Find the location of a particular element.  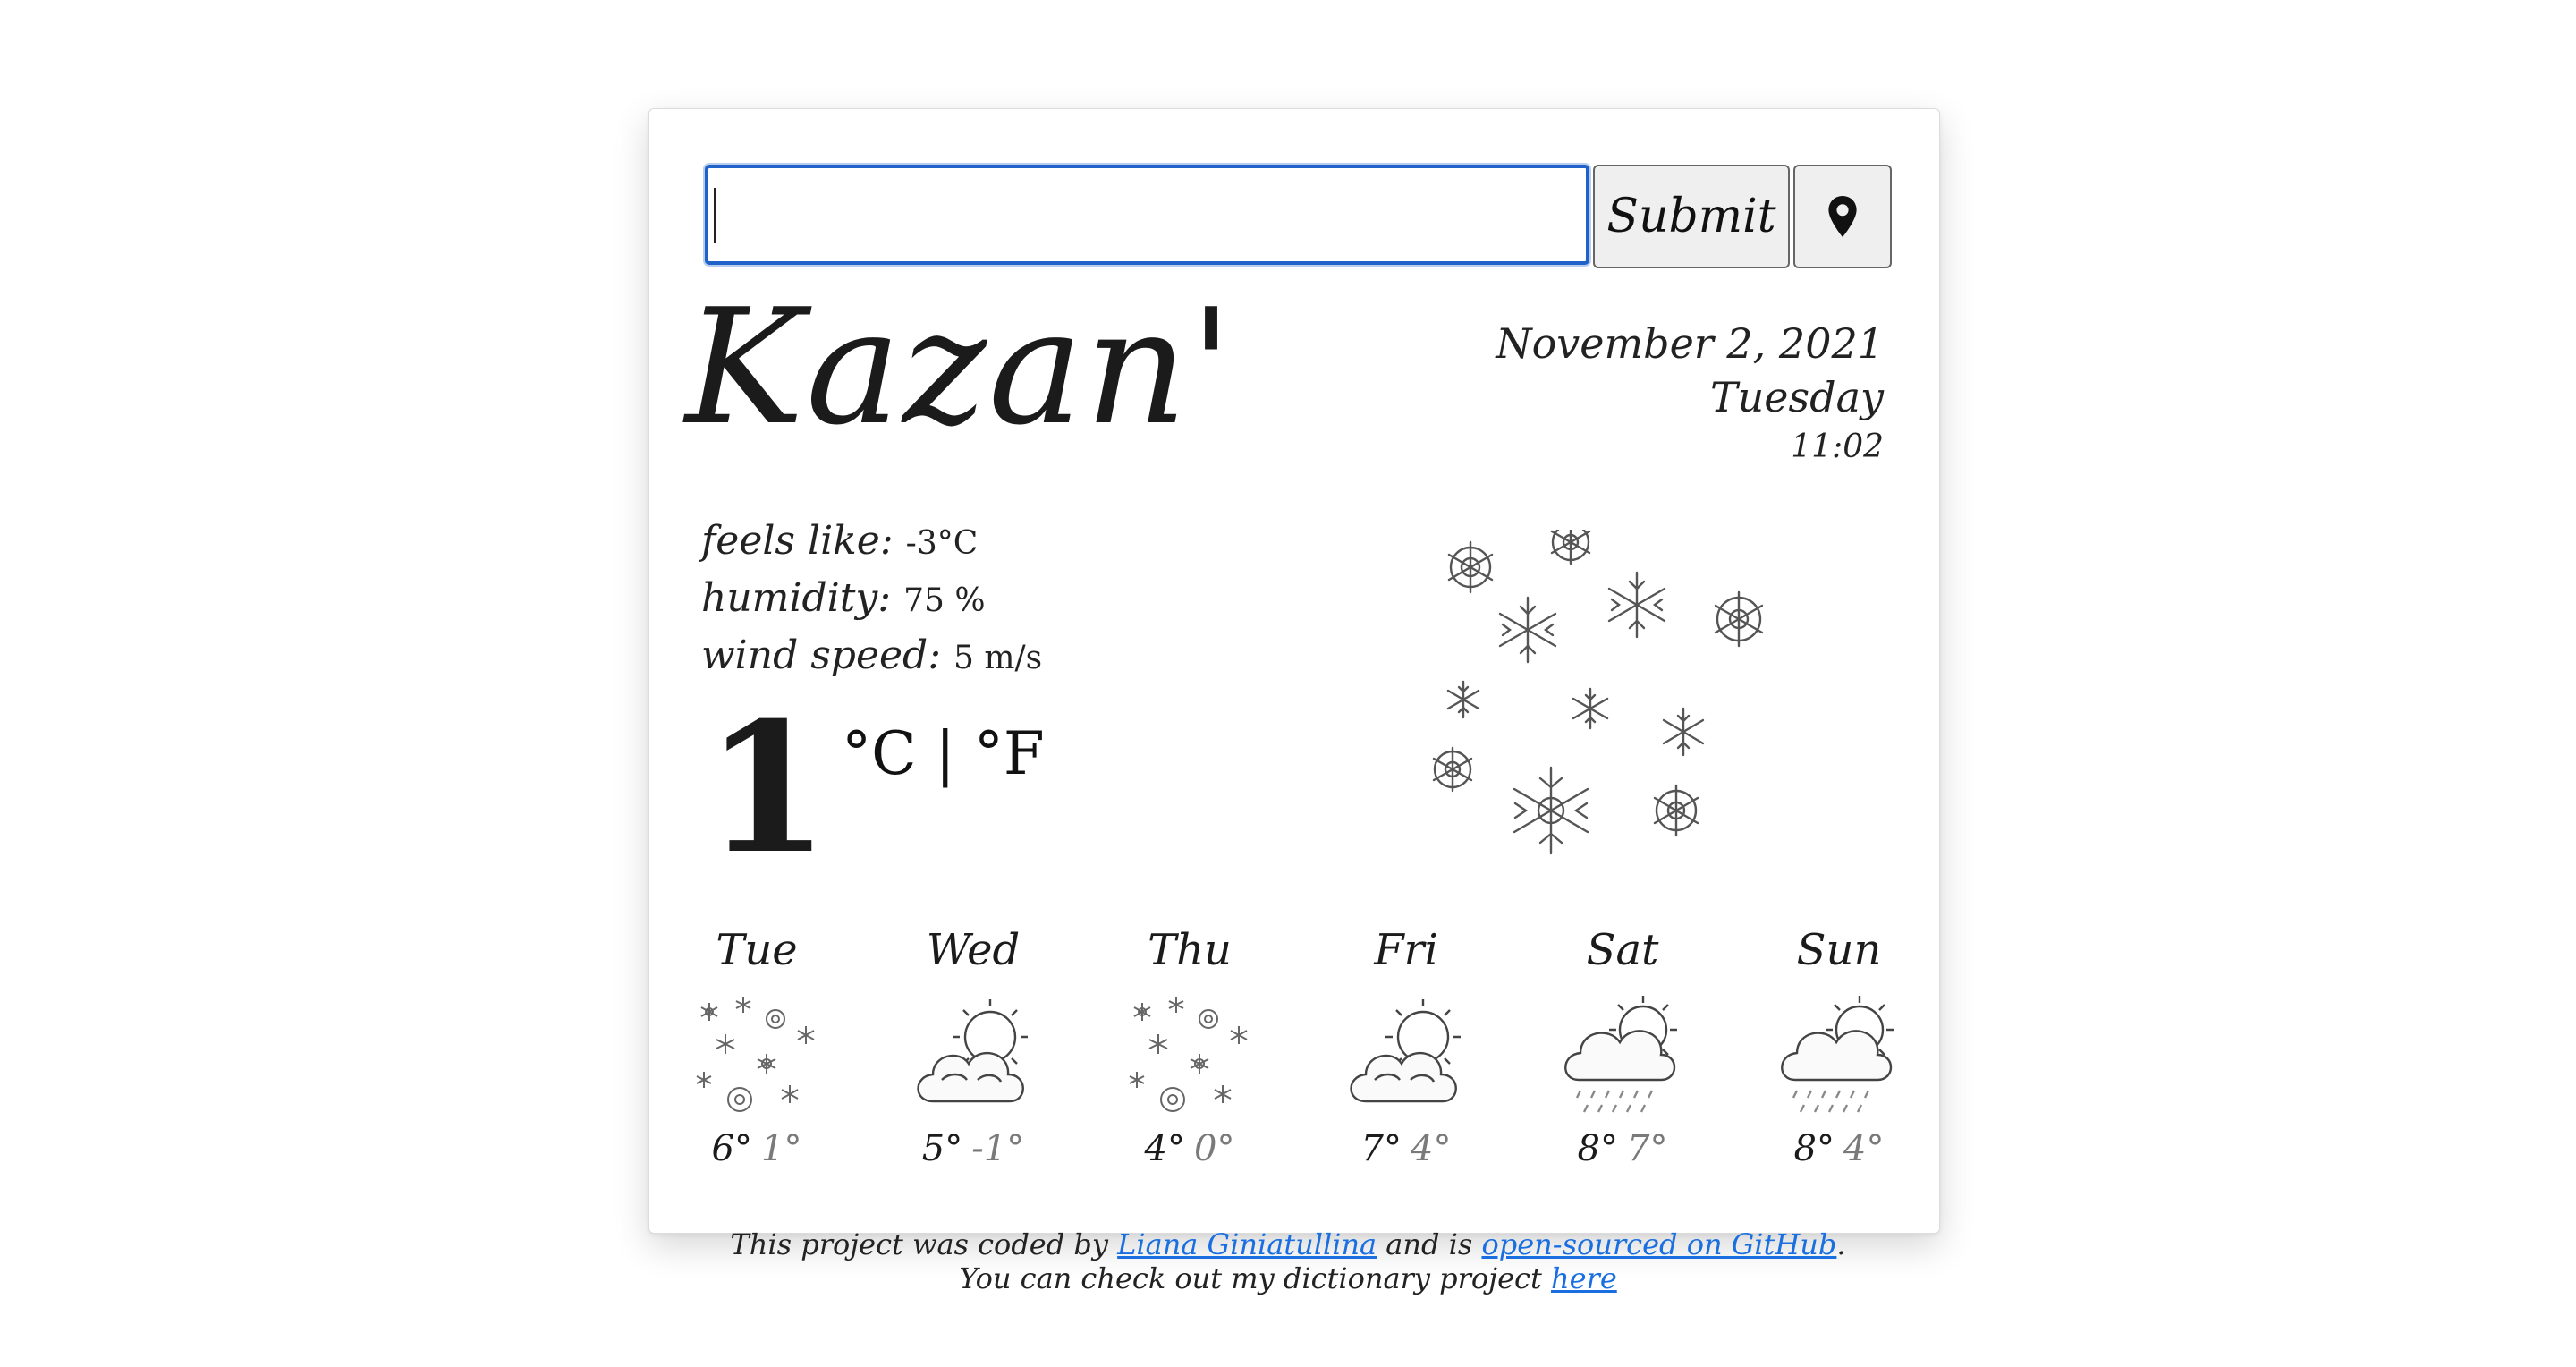

forecast-min-temp: 0° is located at coordinates (1214, 1148).